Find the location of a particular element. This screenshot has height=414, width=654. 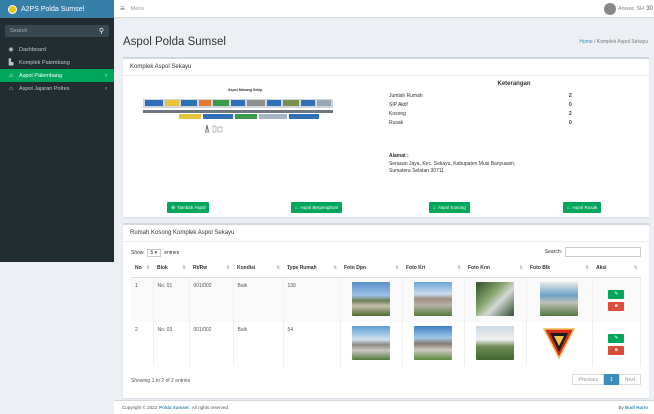

sidebar-search-input: Search ⚲ is located at coordinates (57, 31).